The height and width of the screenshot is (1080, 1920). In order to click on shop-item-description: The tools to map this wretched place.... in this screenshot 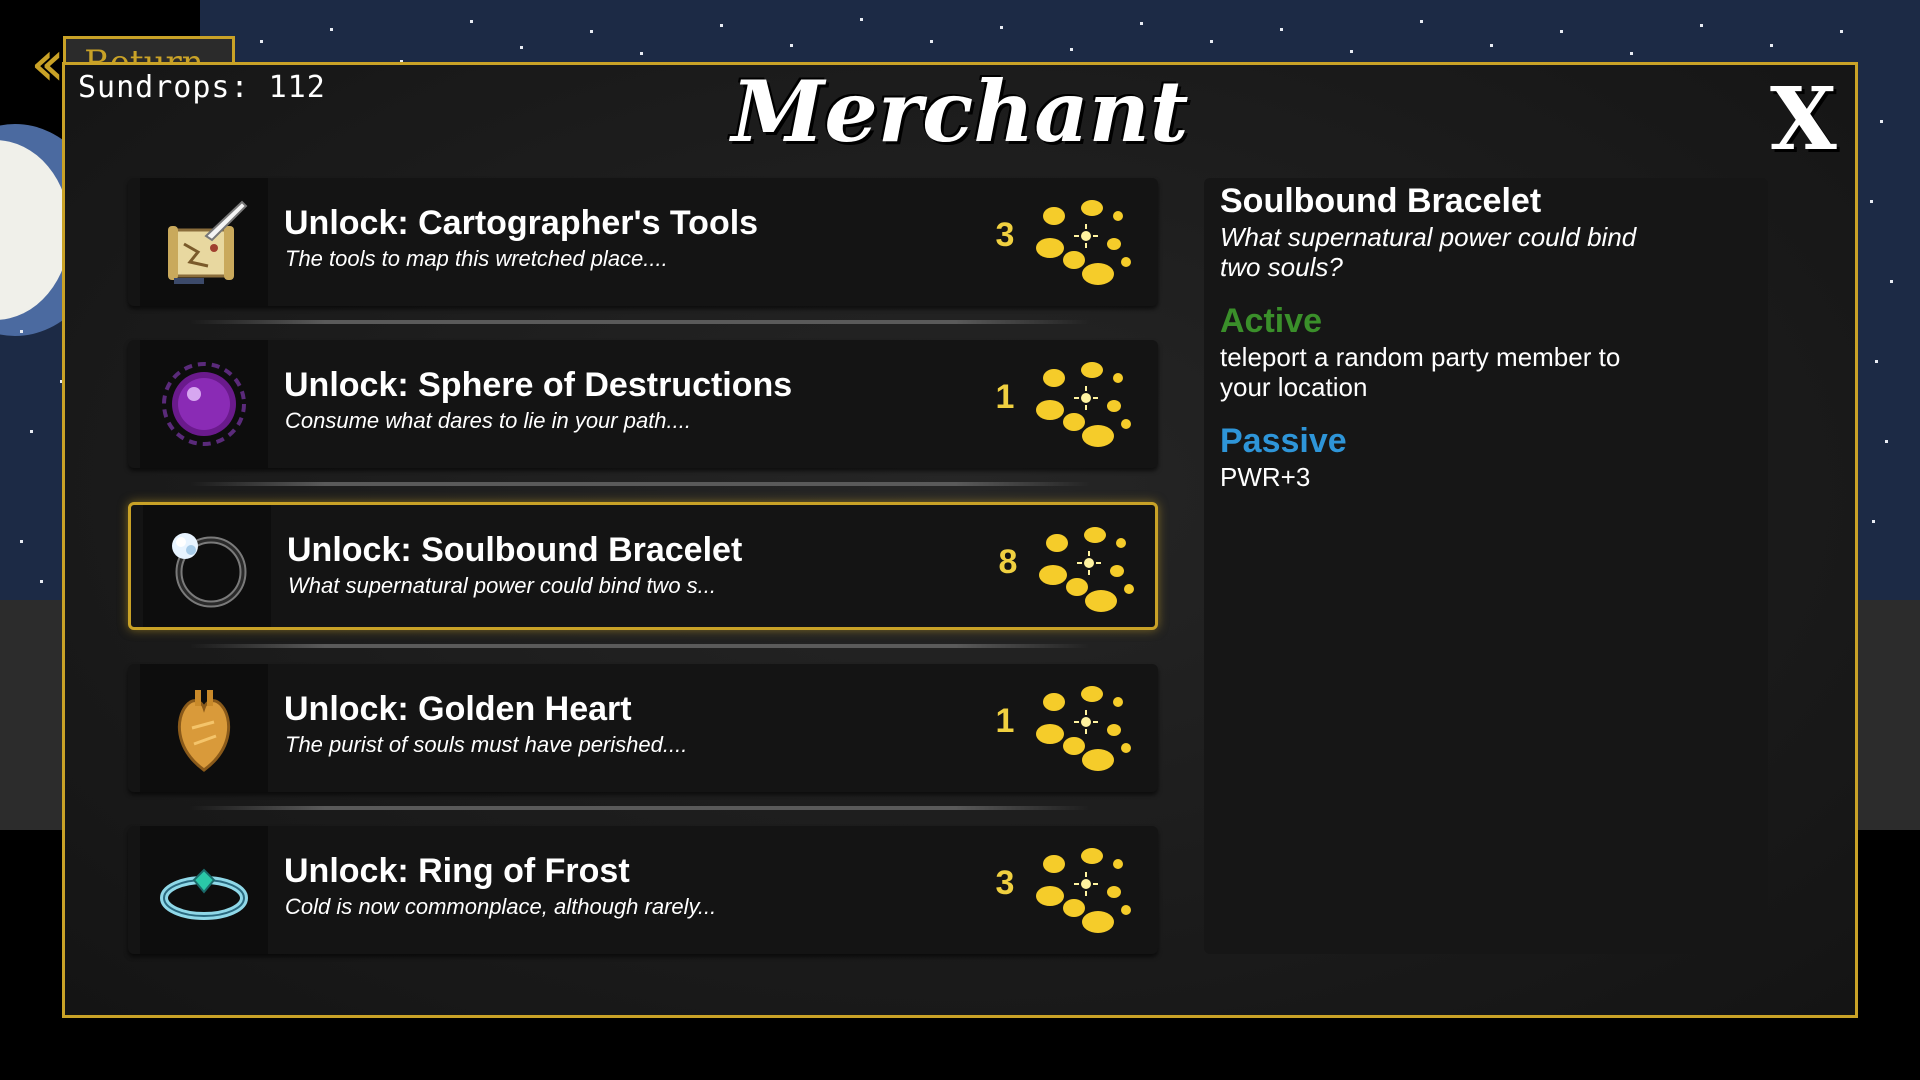, I will do `click(476, 258)`.